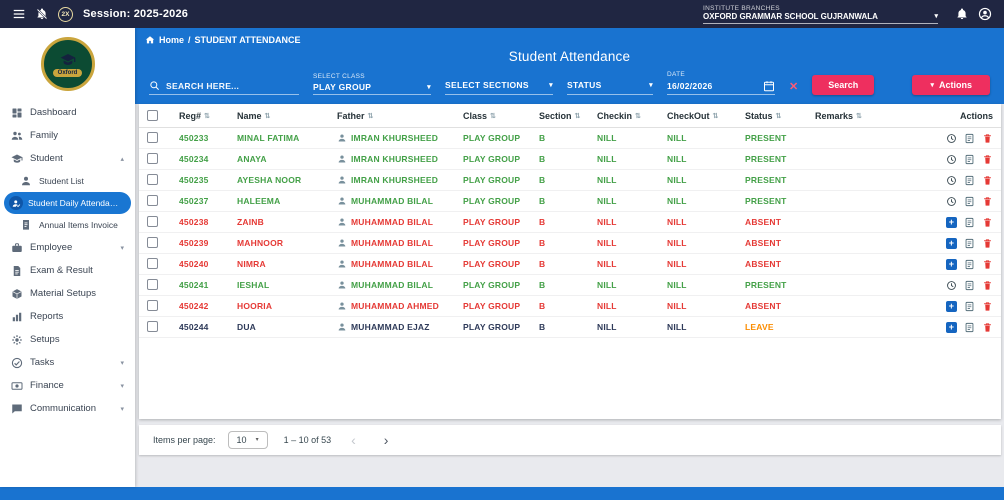 The width and height of the screenshot is (1004, 500). I want to click on column-header-reg: Reg# ⇅, so click(208, 116).